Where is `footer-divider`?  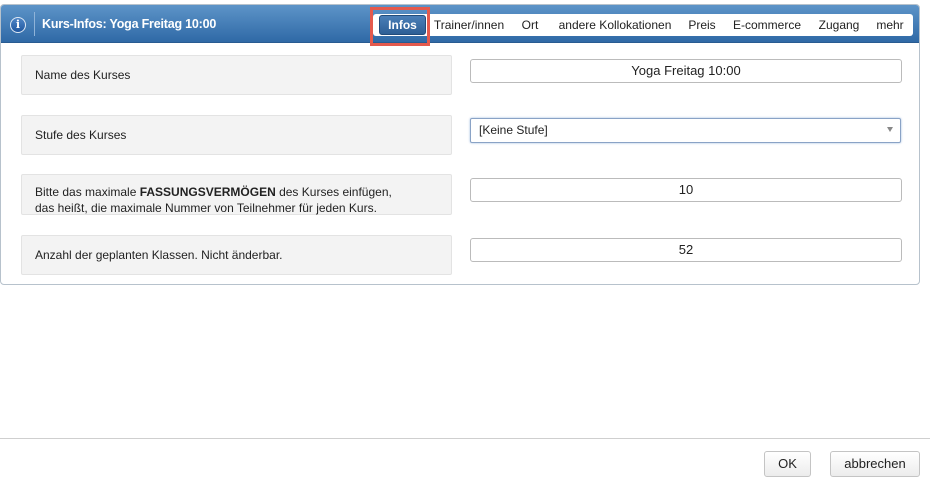 footer-divider is located at coordinates (465, 438).